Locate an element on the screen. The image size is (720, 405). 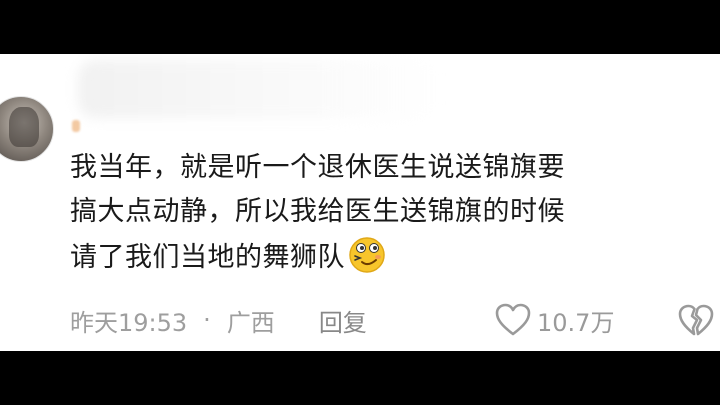
smirk-face-emoji-icon is located at coordinates (367, 255).